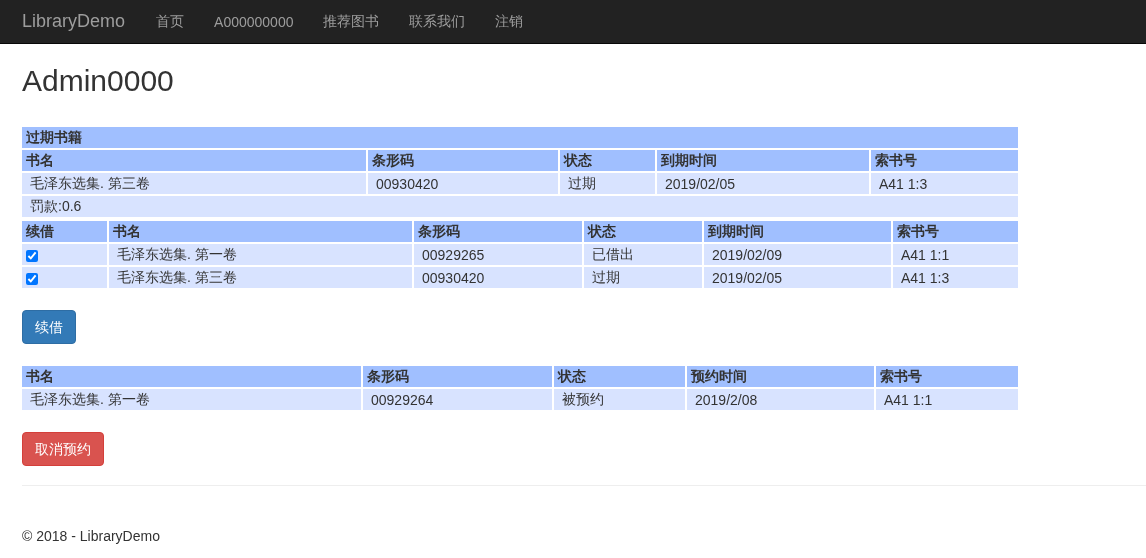 The image size is (1146, 558). Describe the element at coordinates (64, 231) in the screenshot. I see `column-header: 续借` at that location.